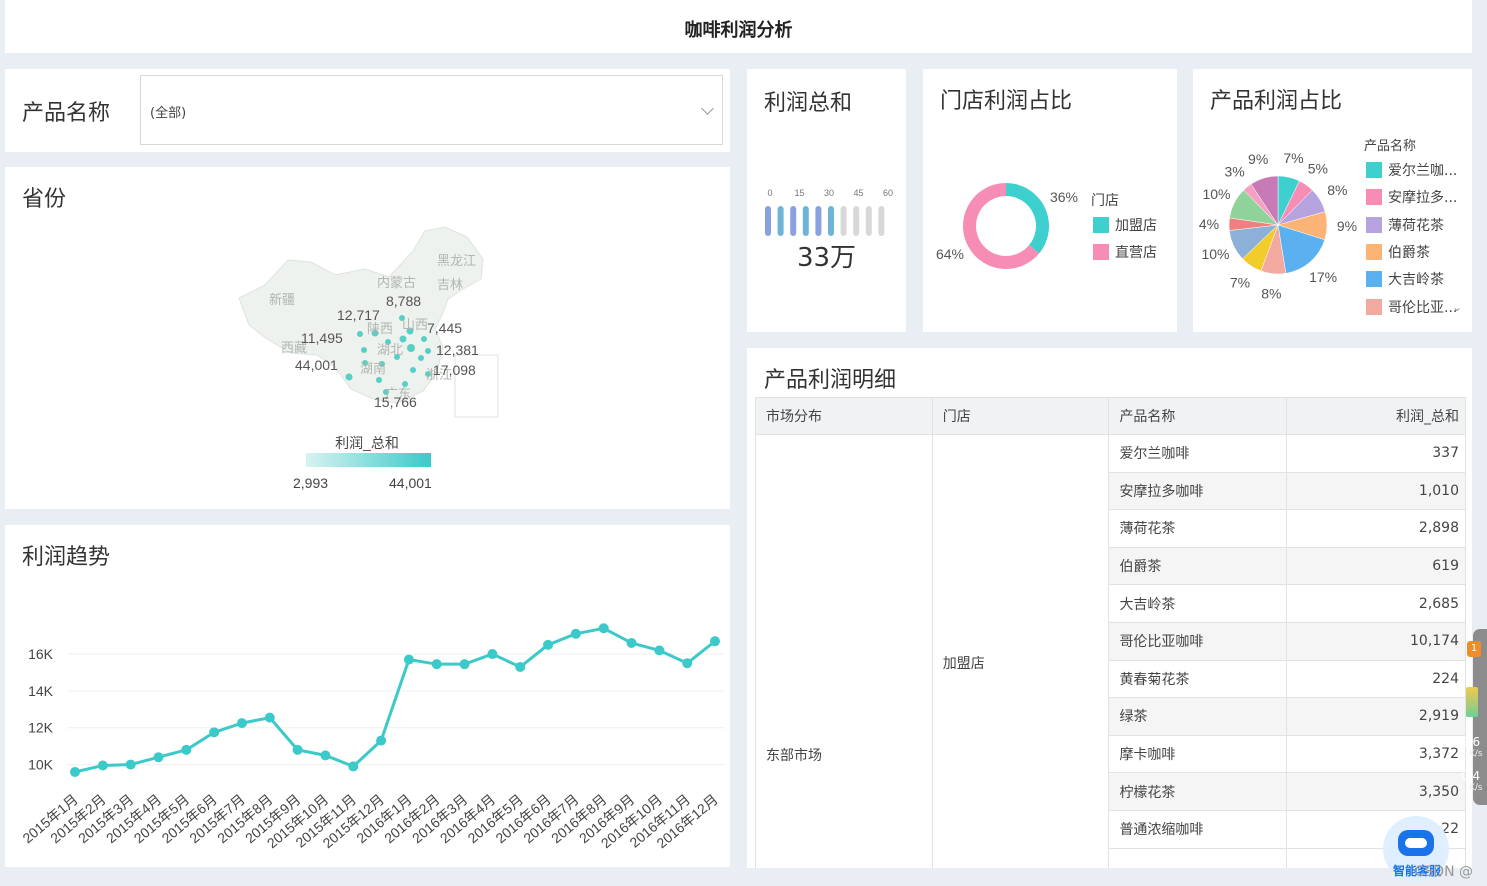 The image size is (1487, 886). I want to click on legend-scroll-down-icon: ⌄, so click(1457, 307).